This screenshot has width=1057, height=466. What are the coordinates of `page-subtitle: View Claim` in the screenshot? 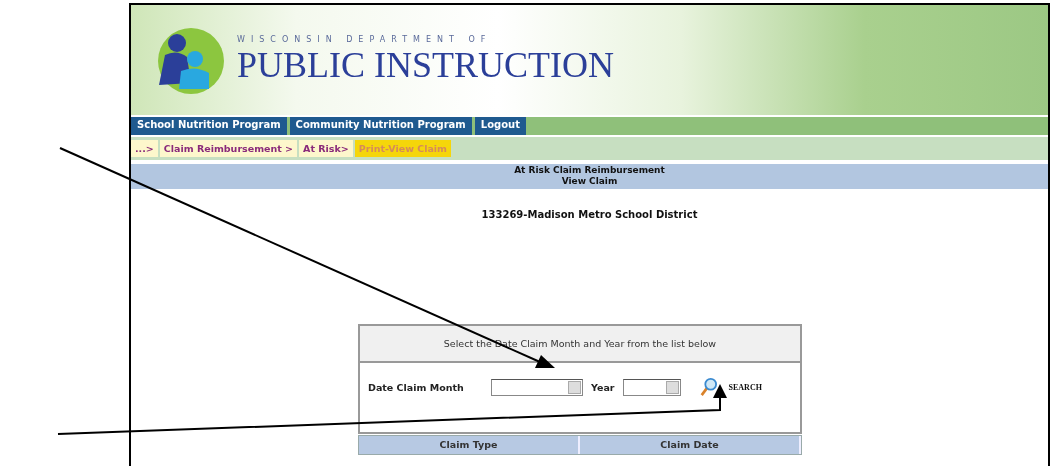 It's located at (589, 181).